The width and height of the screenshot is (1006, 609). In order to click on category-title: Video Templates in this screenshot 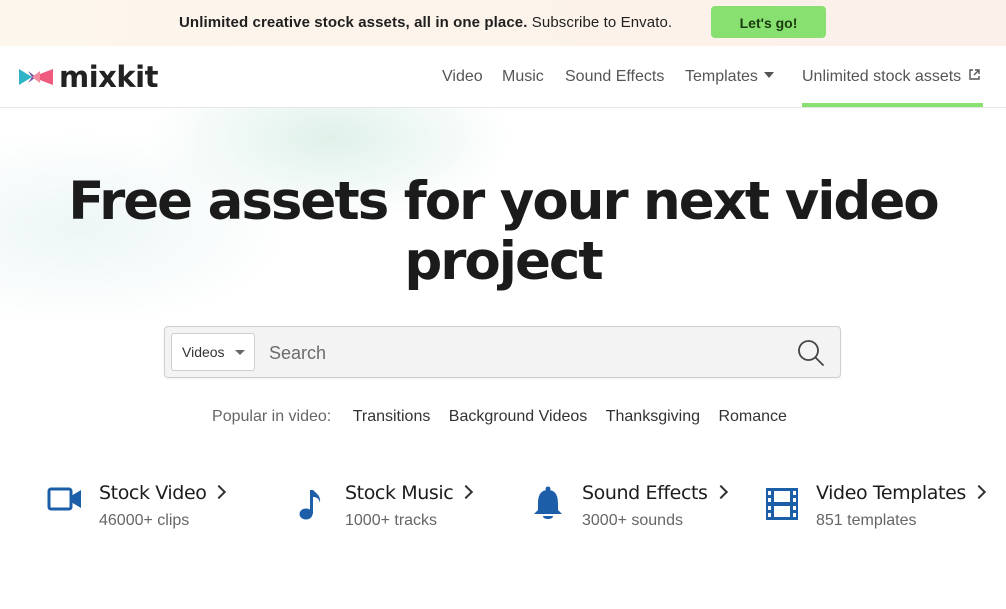, I will do `click(901, 493)`.